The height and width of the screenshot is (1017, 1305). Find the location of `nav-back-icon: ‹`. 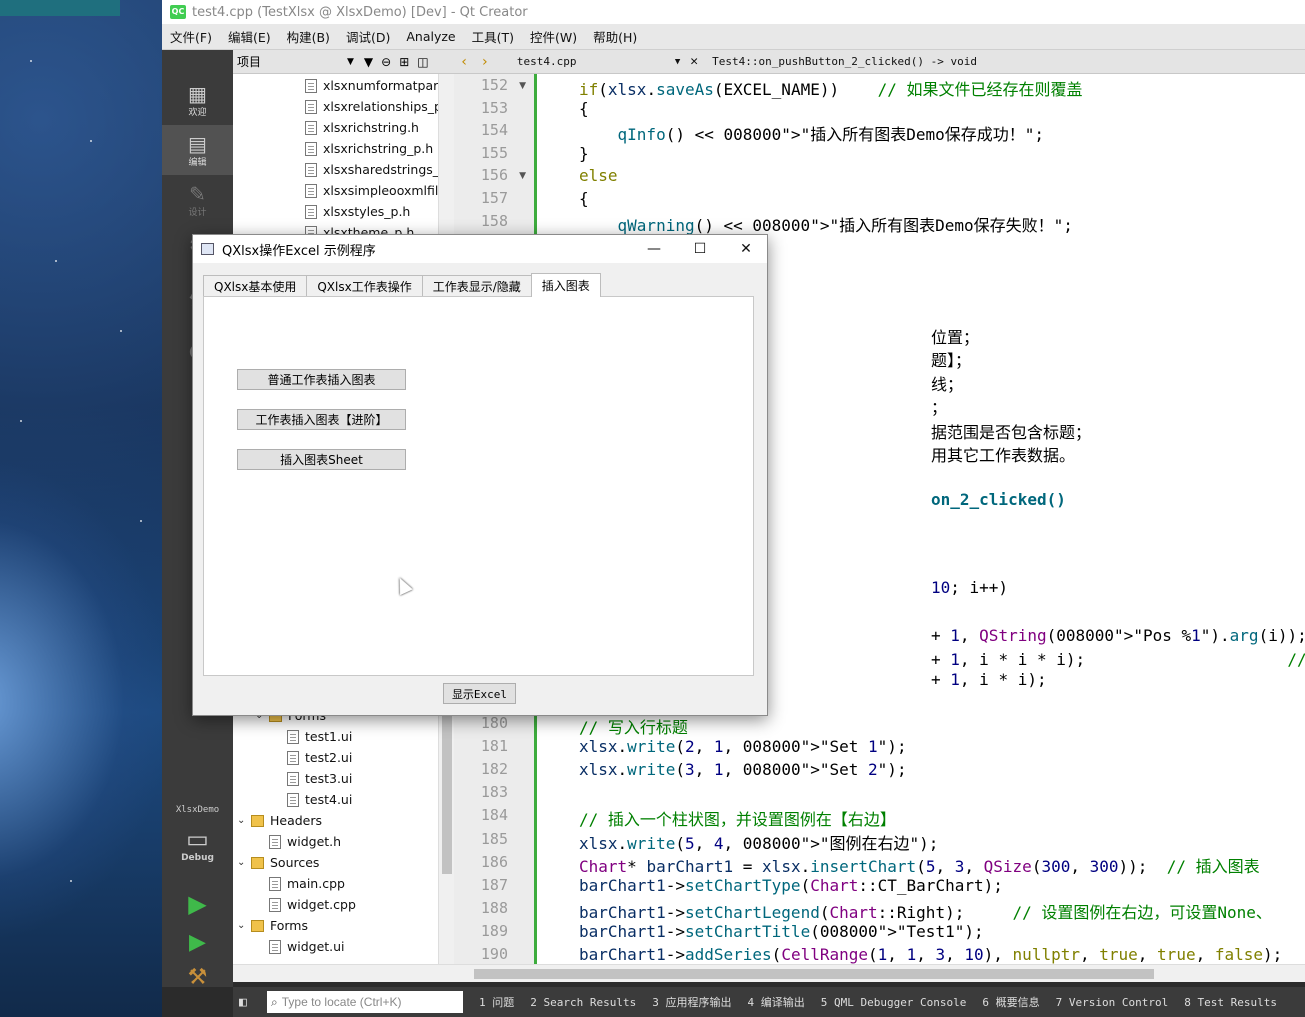

nav-back-icon: ‹ is located at coordinates (464, 62).